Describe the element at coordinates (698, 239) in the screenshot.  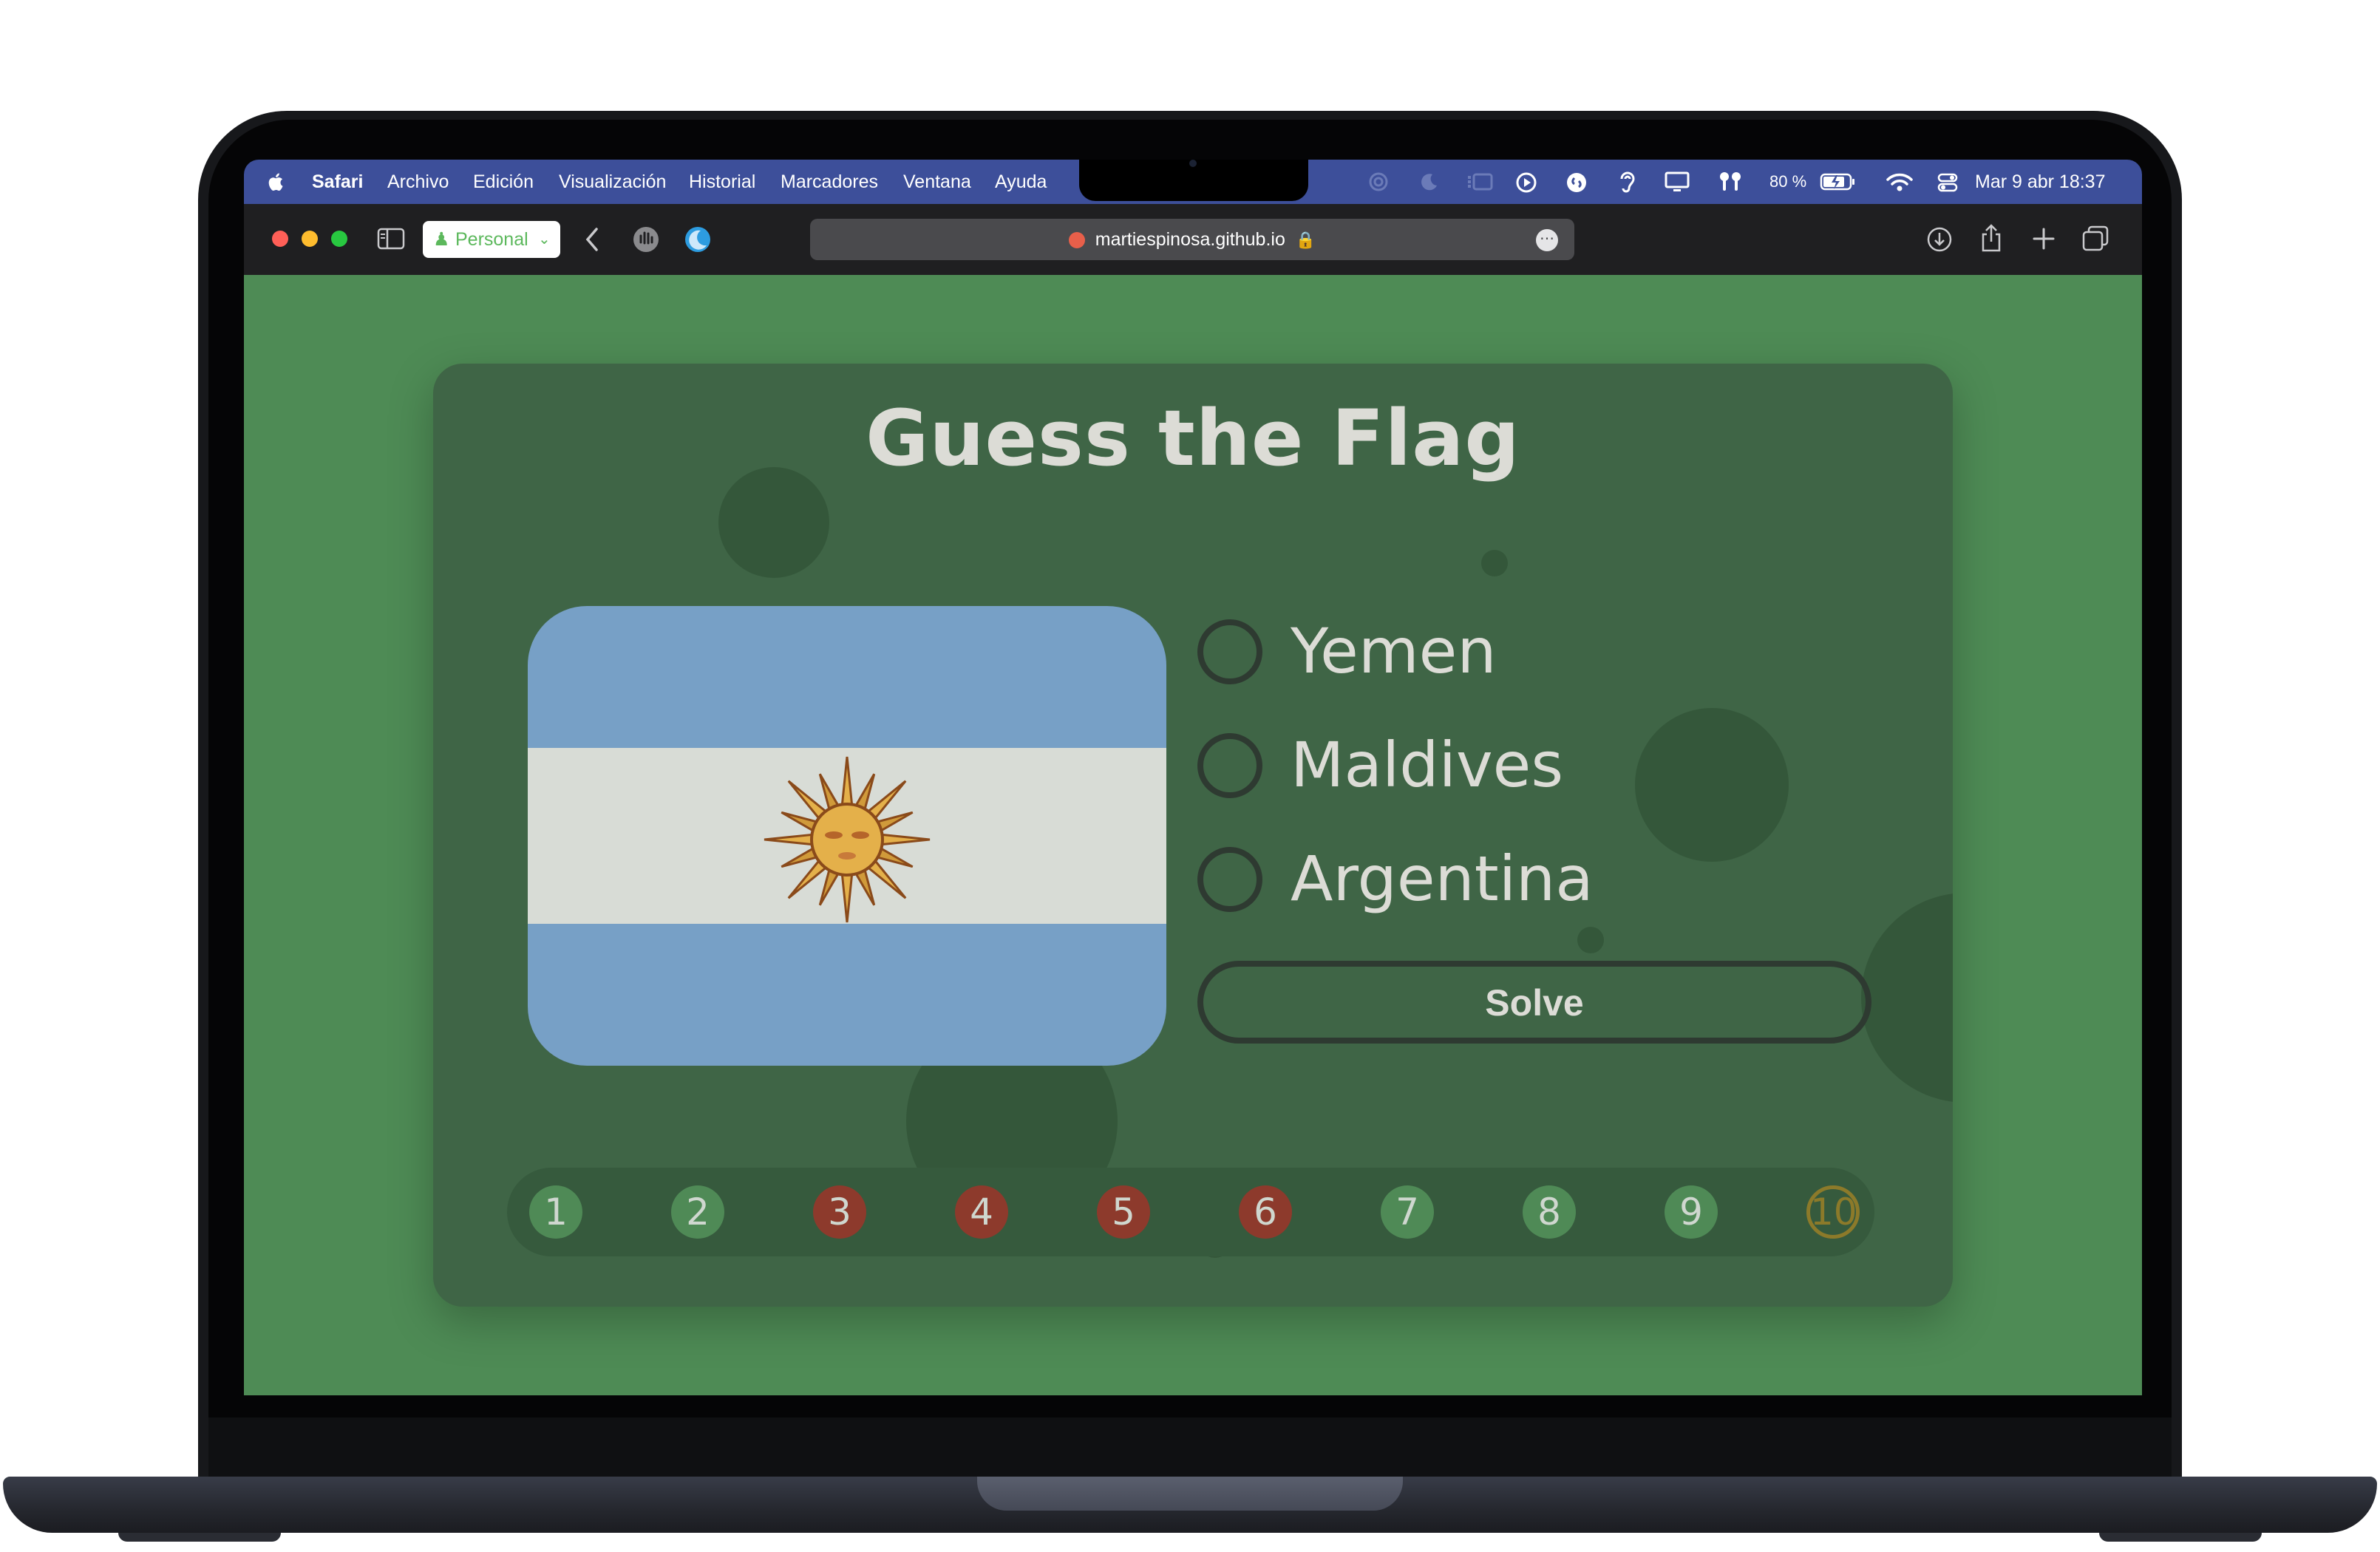
I see `extension-moon-icon` at that location.